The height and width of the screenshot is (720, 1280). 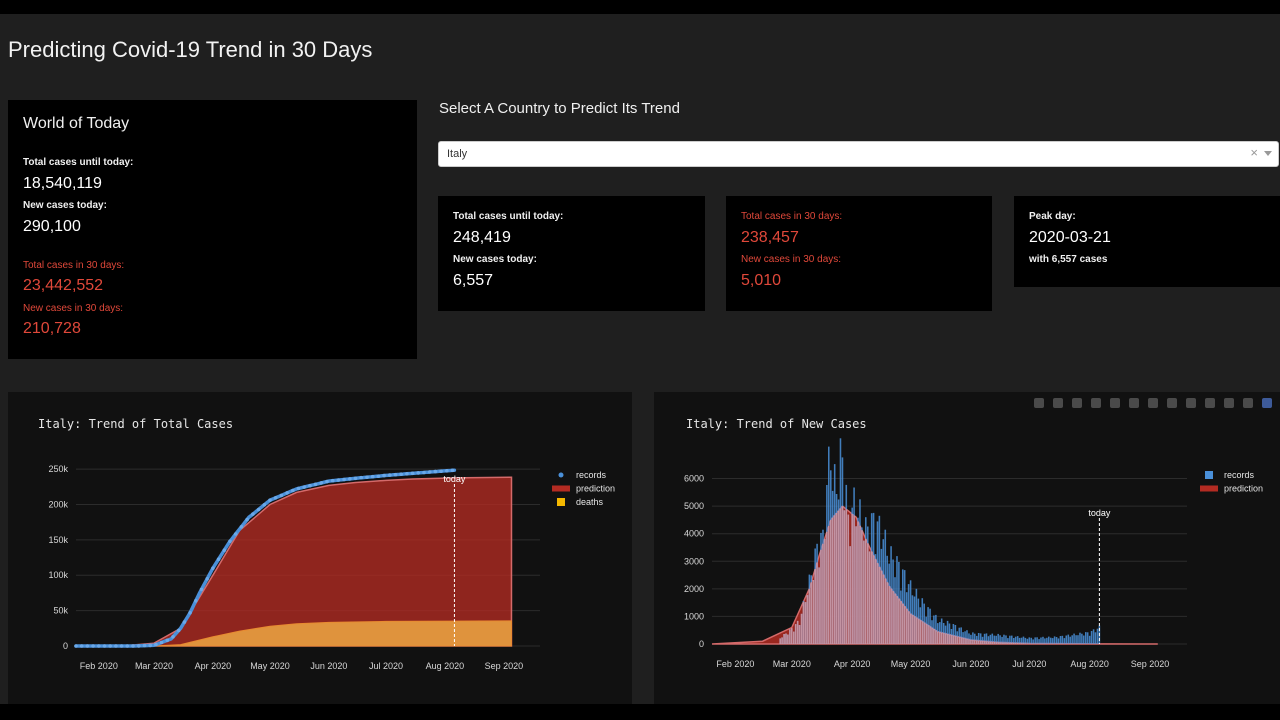 What do you see at coordinates (640, 7) in the screenshot?
I see `top-bar` at bounding box center [640, 7].